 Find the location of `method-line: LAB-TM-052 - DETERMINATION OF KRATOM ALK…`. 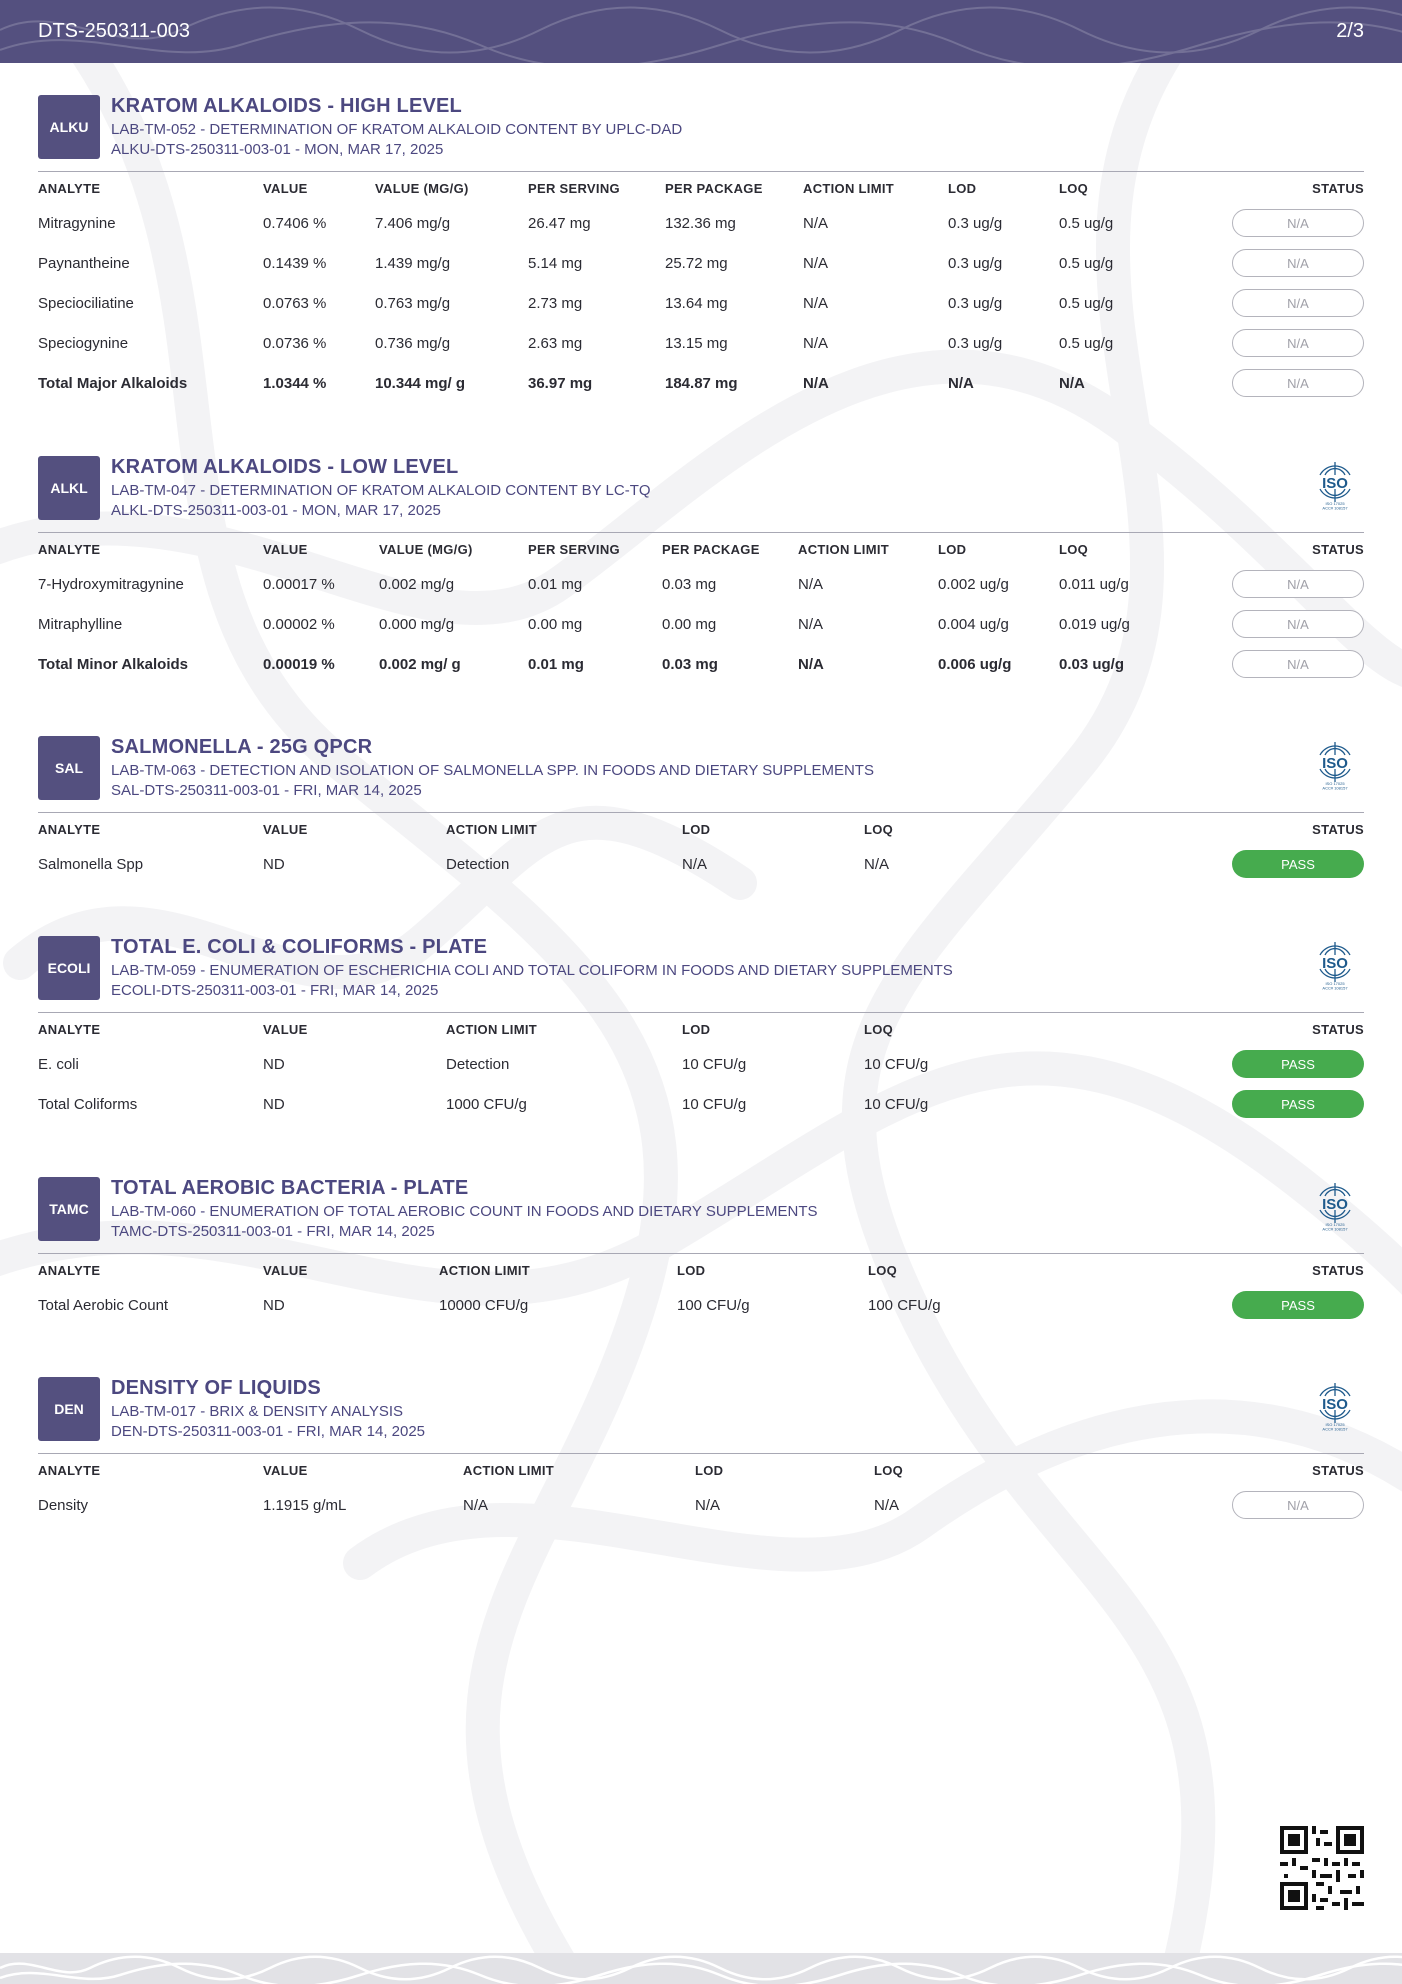

method-line: LAB-TM-052 - DETERMINATION OF KRATOM ALK… is located at coordinates (397, 129).